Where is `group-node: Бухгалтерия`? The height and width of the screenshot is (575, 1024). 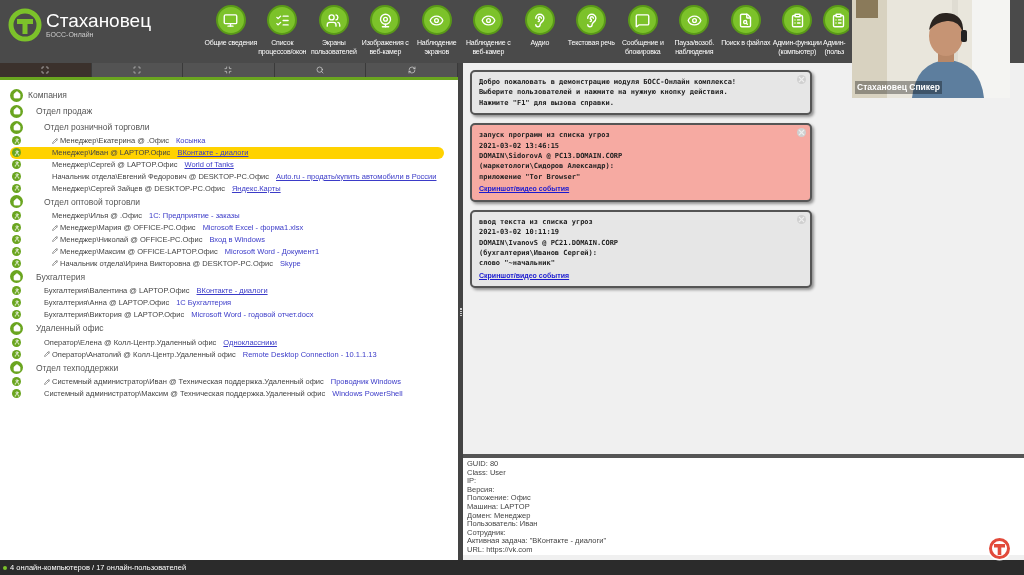 group-node: Бухгалтерия is located at coordinates (61, 277).